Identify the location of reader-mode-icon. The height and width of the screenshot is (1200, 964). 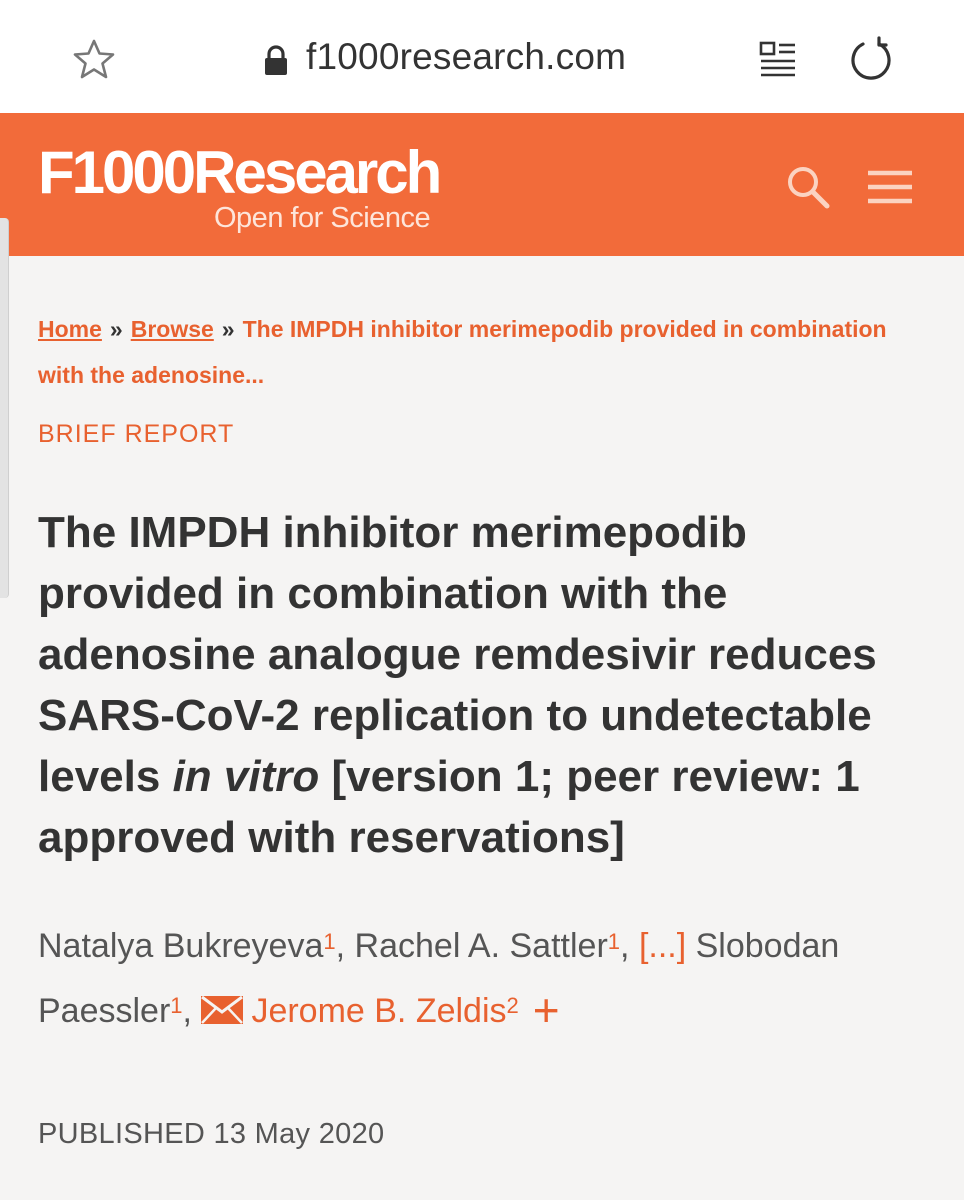
(778, 59).